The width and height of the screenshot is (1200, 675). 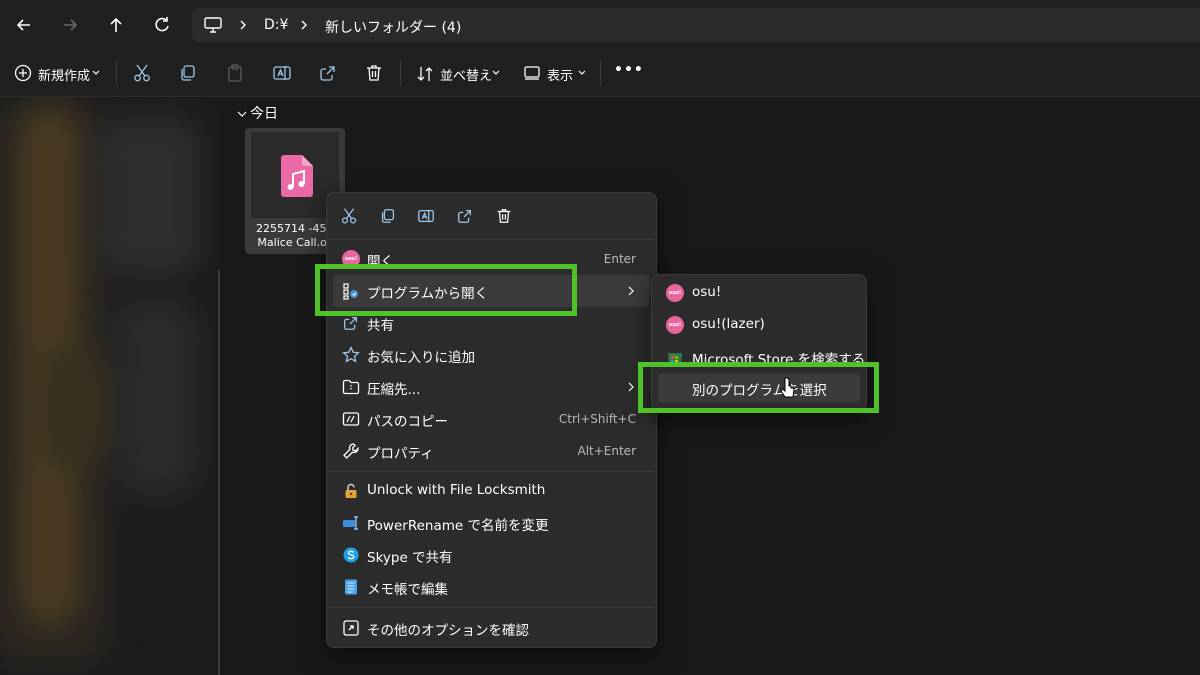 I want to click on sort-label: 並べ替え, so click(x=466, y=76).